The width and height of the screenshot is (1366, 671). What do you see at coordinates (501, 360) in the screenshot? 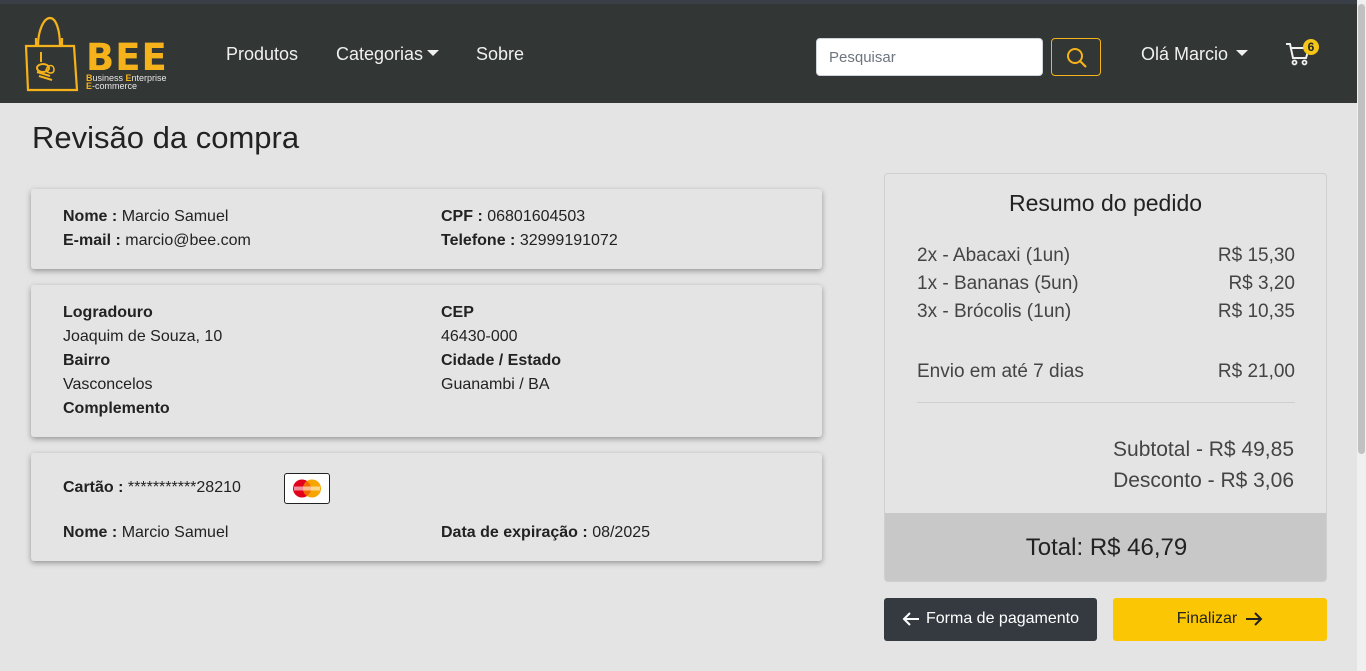
I see `city-label: Cidade / Estado` at bounding box center [501, 360].